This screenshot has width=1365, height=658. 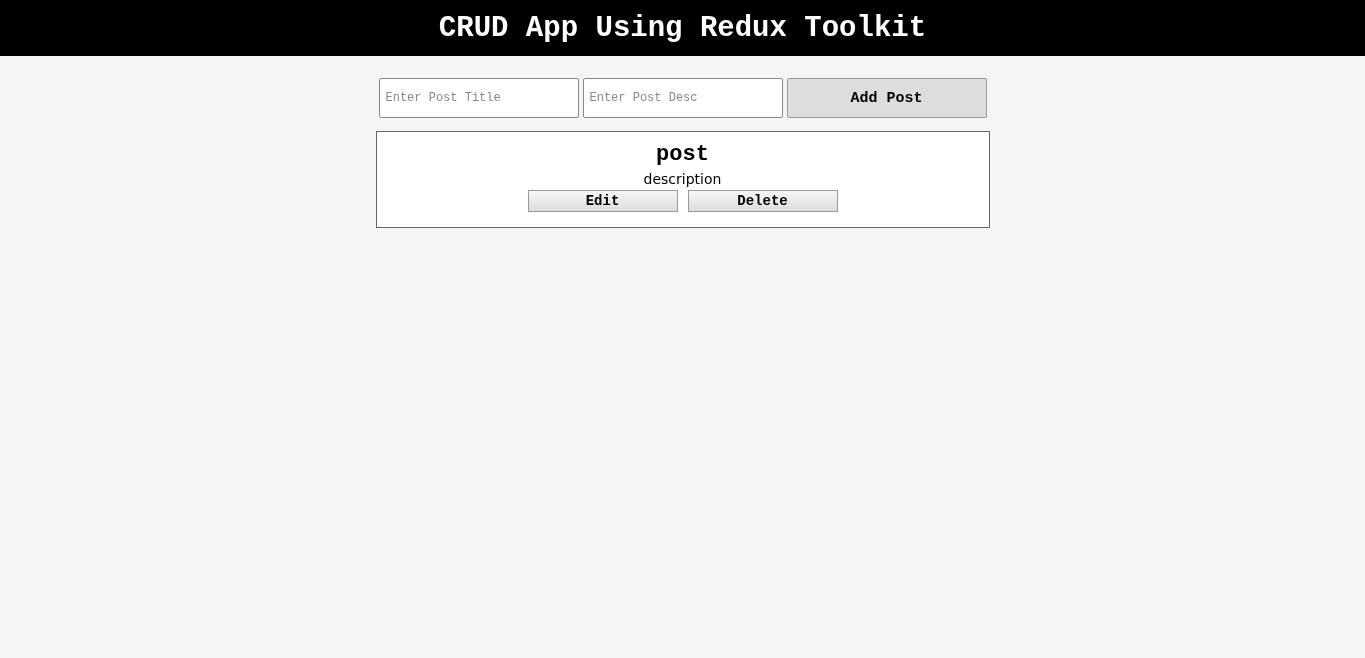 I want to click on post-desc-field: Enter Post Desc, so click(x=682, y=98).